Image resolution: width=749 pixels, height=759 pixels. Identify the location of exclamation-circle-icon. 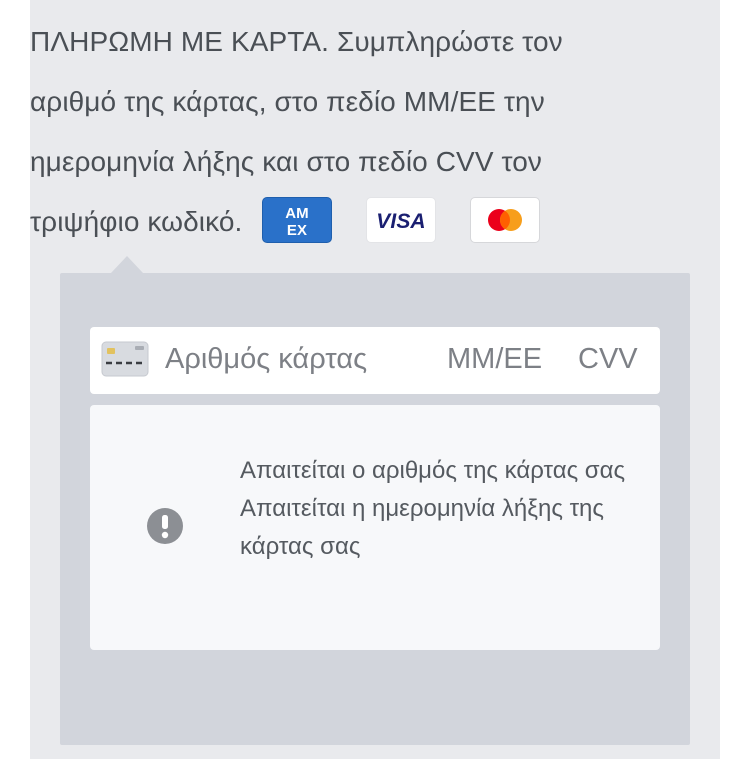
(165, 528).